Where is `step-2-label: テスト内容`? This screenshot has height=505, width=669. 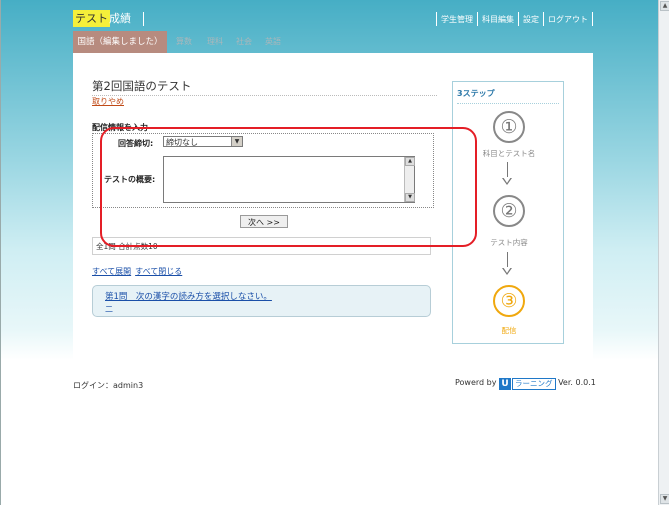
step-2-label: テスト内容 is located at coordinates (509, 242).